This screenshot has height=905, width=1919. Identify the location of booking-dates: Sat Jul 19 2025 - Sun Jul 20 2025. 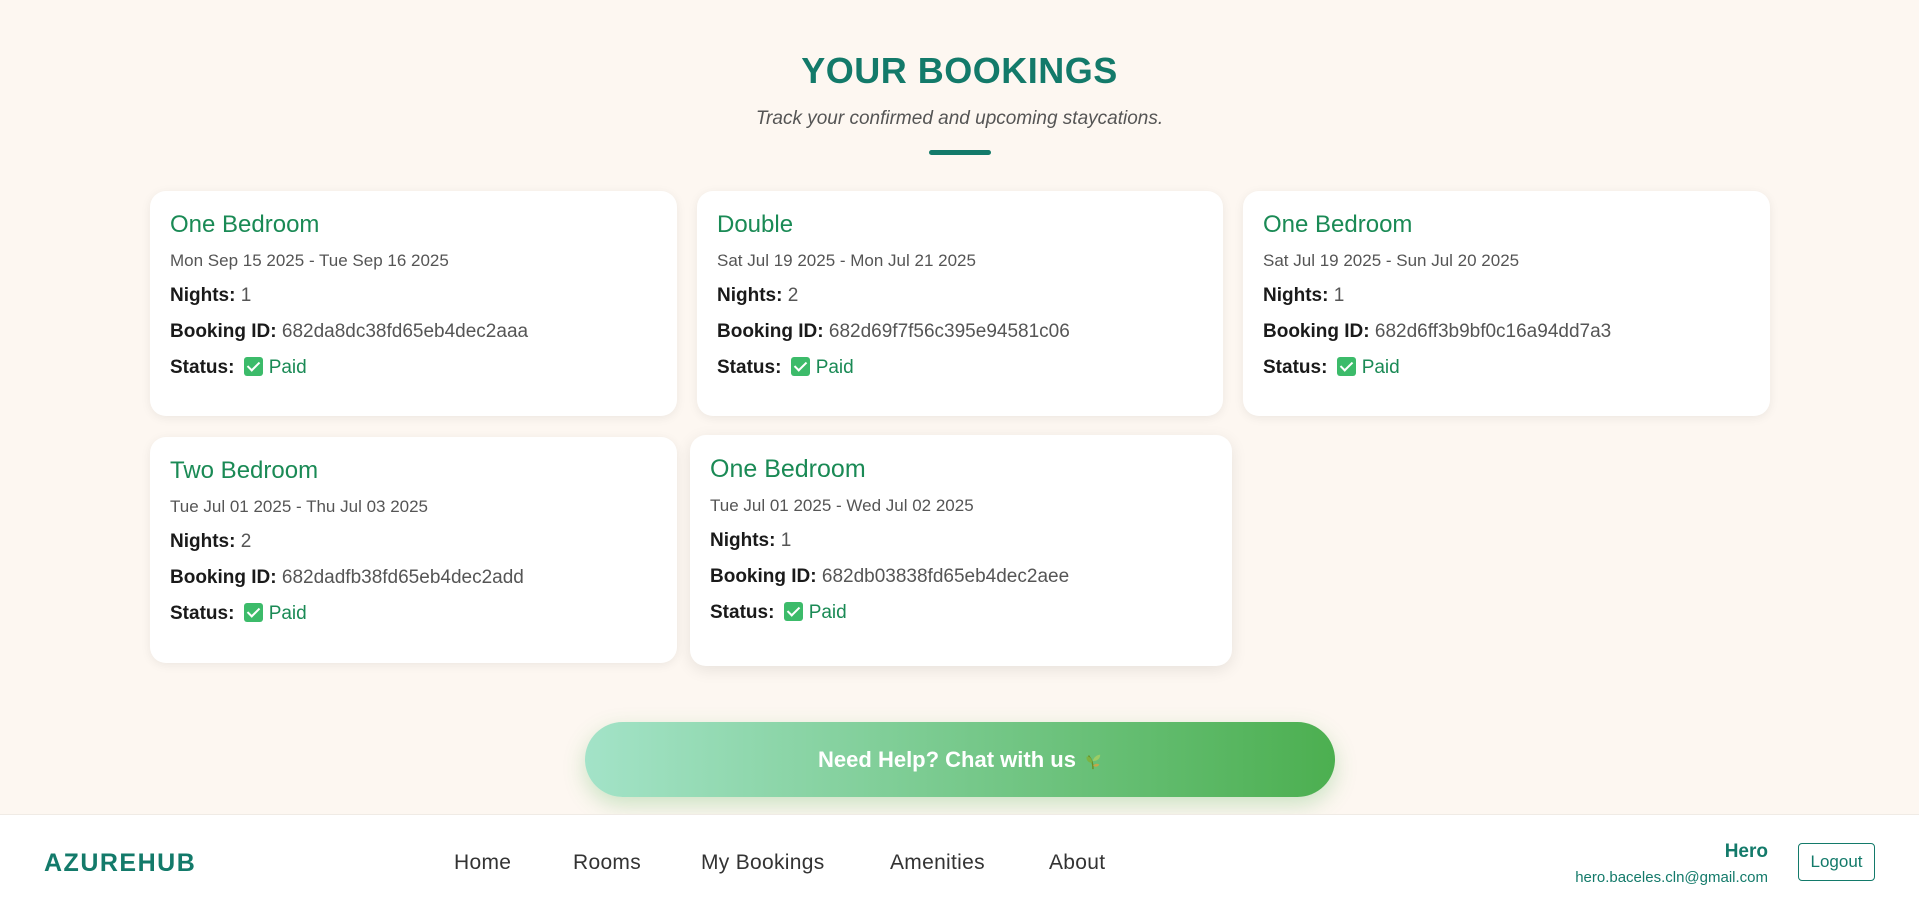
(1391, 260).